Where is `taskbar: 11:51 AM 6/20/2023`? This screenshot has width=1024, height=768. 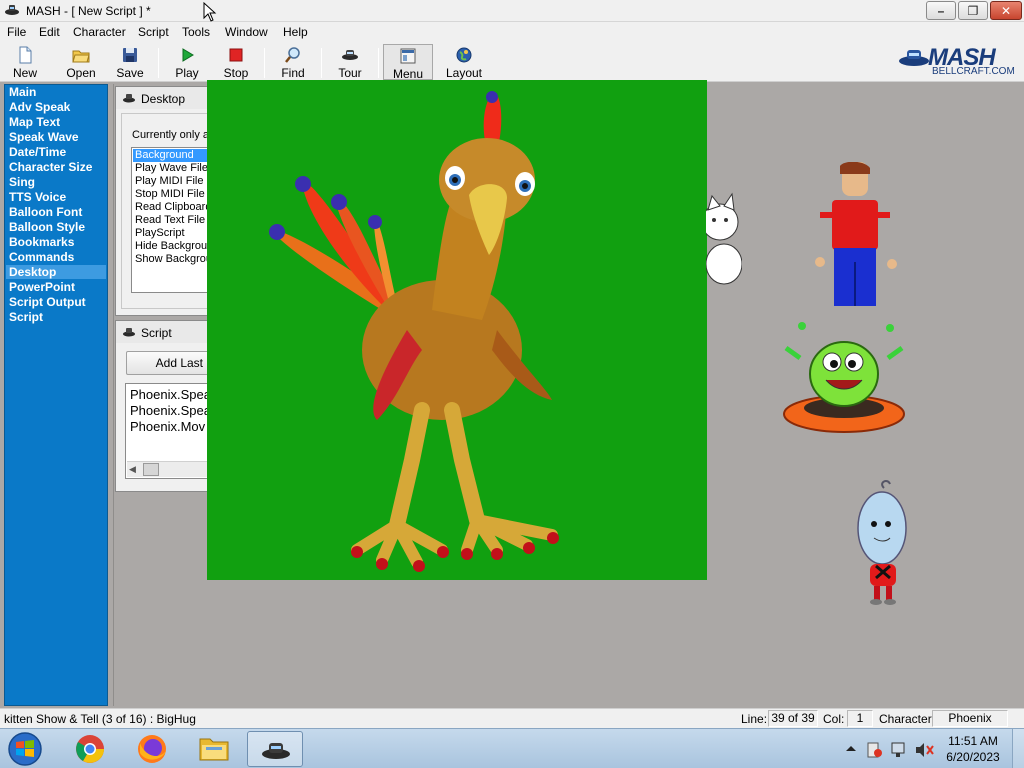
taskbar: 11:51 AM 6/20/2023 is located at coordinates (512, 748).